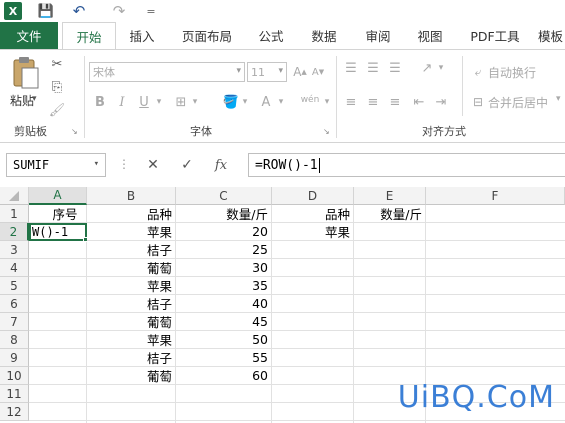 This screenshot has height=423, width=565. What do you see at coordinates (46, 11) in the screenshot?
I see `save-icon: 💾` at bounding box center [46, 11].